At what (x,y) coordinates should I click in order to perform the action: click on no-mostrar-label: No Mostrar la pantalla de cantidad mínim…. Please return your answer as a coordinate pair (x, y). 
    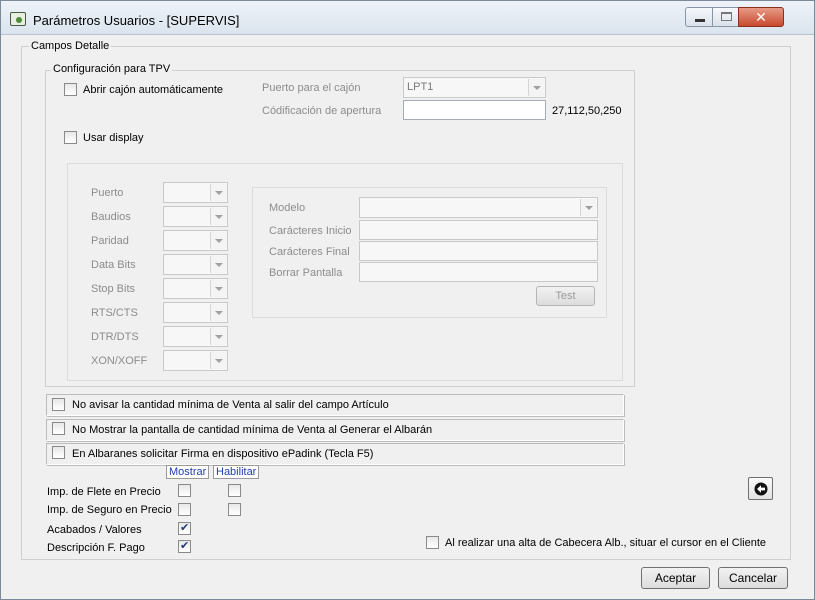
    Looking at the image, I should click on (252, 430).